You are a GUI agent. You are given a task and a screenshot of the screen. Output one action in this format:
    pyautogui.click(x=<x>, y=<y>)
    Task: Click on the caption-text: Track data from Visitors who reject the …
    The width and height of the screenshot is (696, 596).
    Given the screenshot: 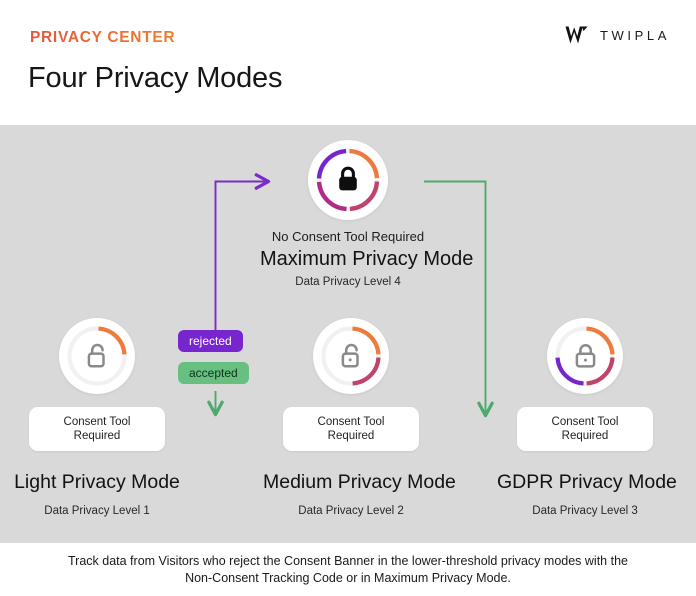 What is the action you would take?
    pyautogui.click(x=348, y=569)
    